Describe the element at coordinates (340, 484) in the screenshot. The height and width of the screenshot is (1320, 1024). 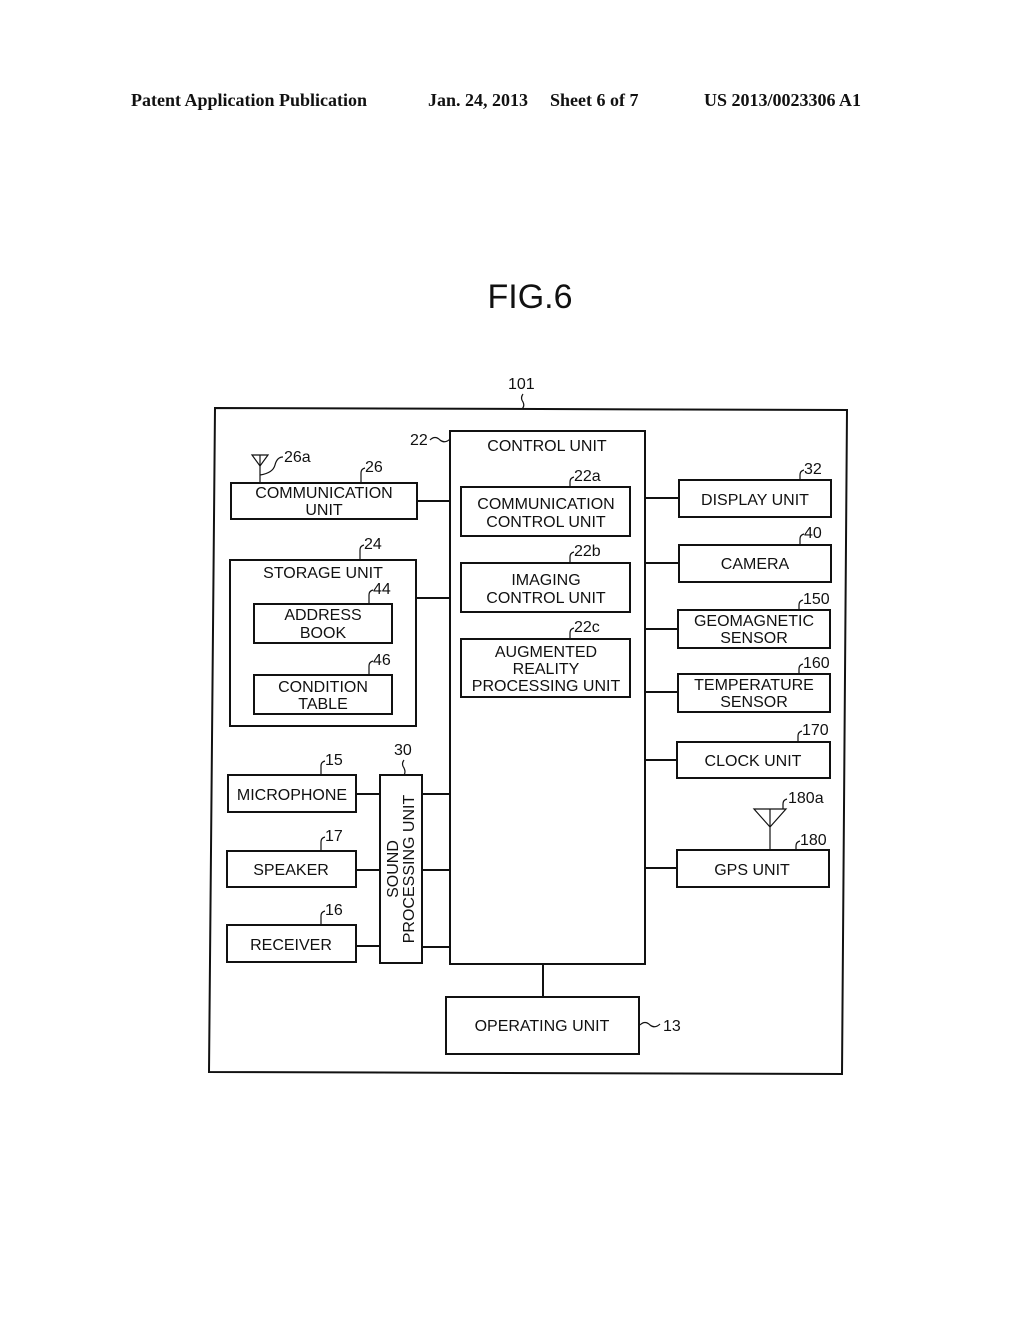
I see `communication-unit: COMMUNICATION UNIT 26 26a` at that location.